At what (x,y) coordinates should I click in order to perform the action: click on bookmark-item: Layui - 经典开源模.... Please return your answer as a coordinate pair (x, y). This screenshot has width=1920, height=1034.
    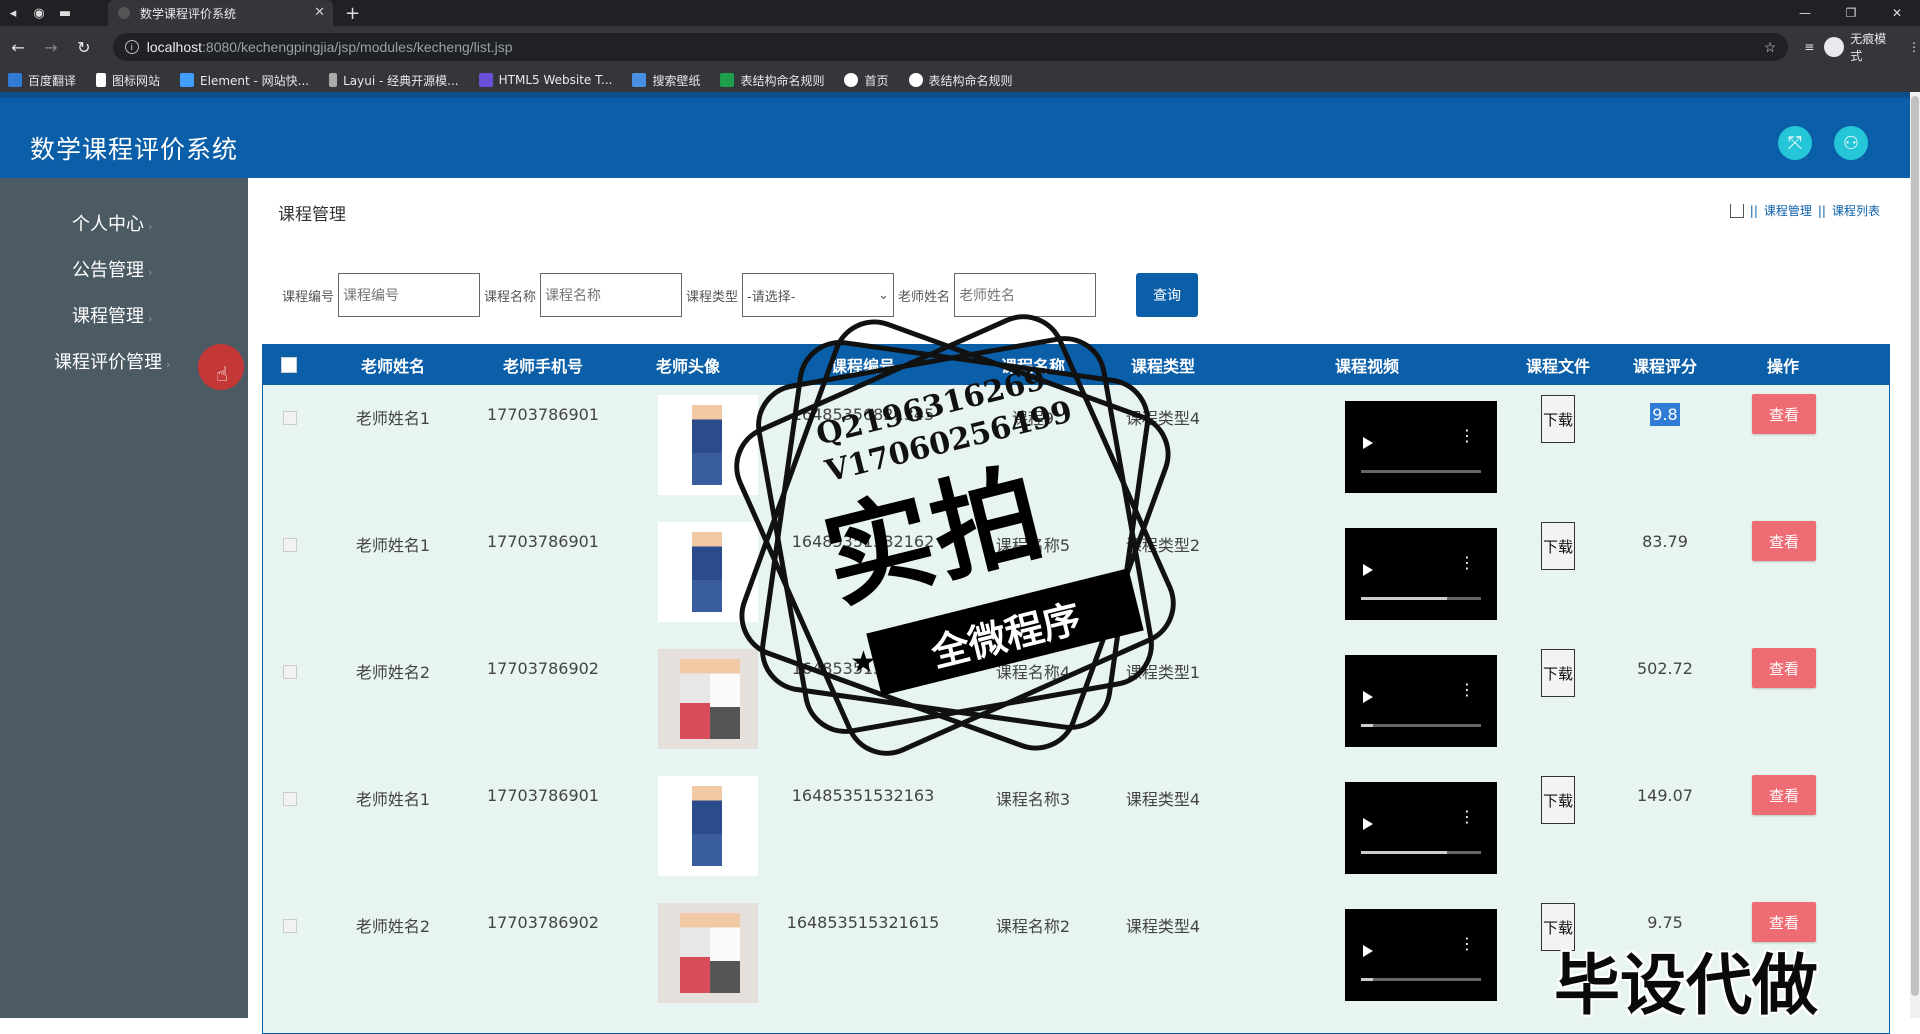
    Looking at the image, I should click on (394, 80).